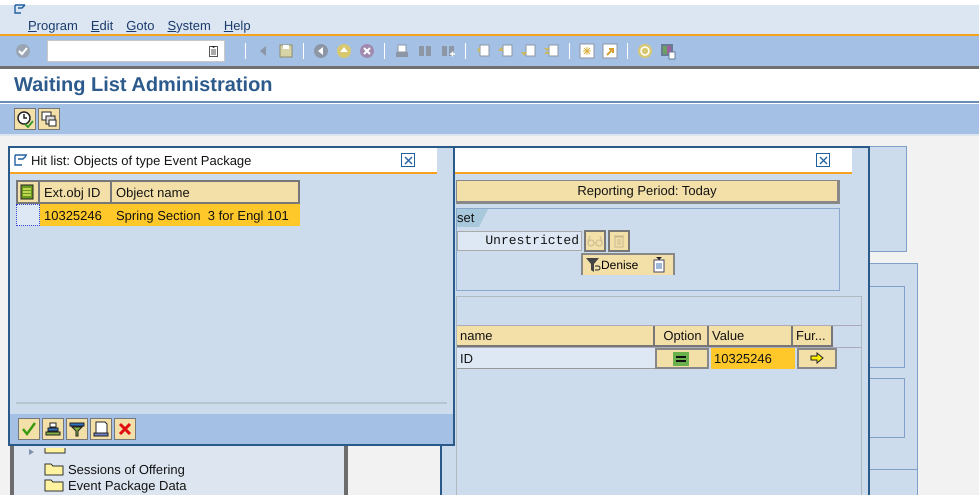  Describe the element at coordinates (237, 25) in the screenshot. I see `menu-item: Help` at that location.